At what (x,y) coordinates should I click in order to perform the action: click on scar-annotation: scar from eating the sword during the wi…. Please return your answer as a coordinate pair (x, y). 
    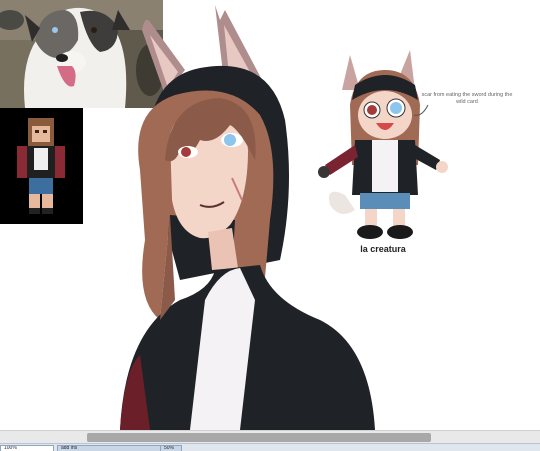
    Looking at the image, I should click on (467, 98).